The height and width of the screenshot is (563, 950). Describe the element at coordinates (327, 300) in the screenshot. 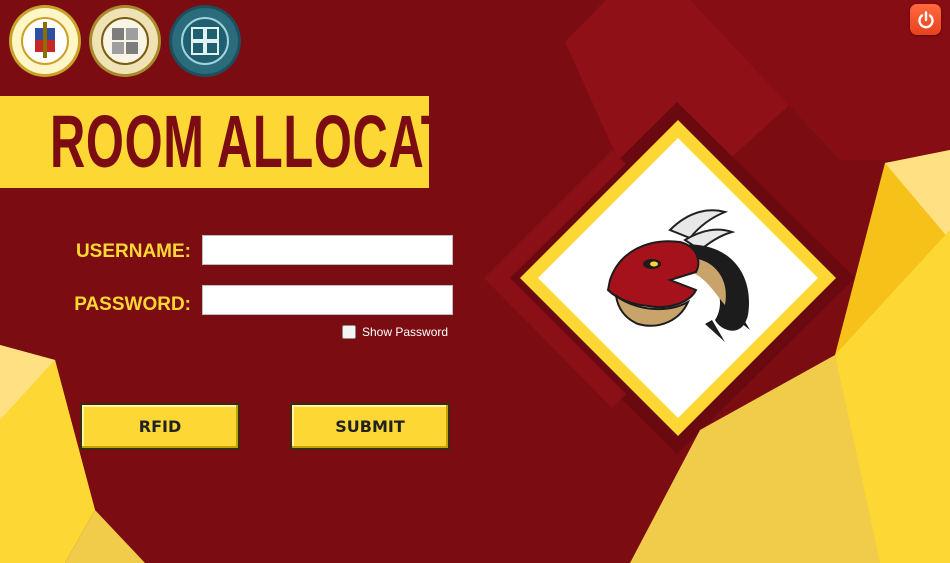

I see `password-input` at that location.